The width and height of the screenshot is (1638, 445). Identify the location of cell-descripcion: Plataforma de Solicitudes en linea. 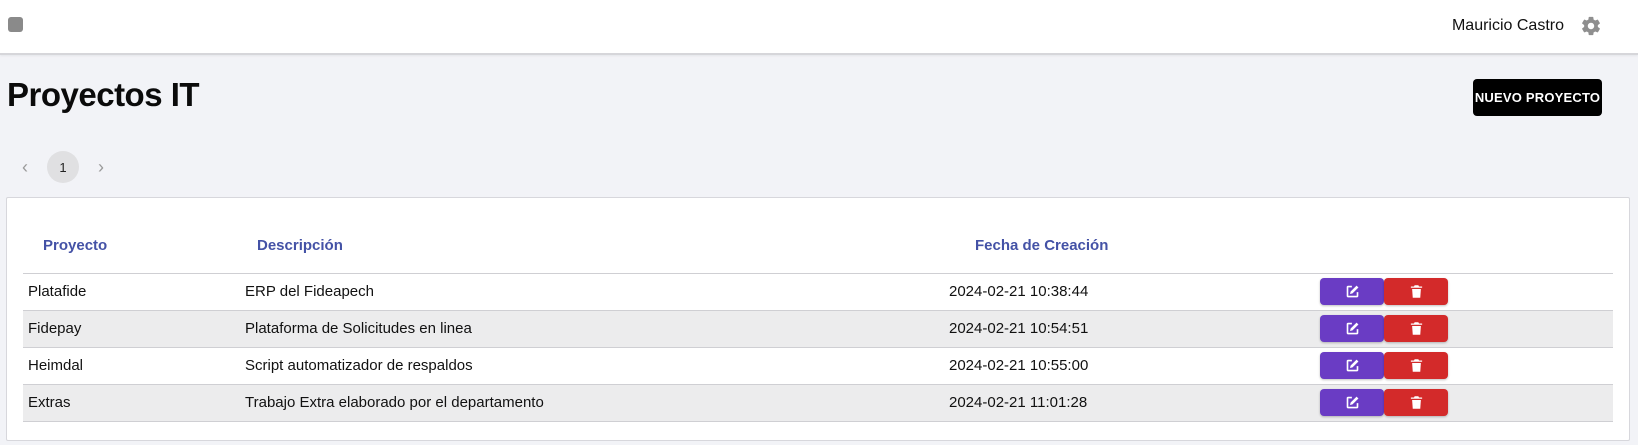
(597, 329).